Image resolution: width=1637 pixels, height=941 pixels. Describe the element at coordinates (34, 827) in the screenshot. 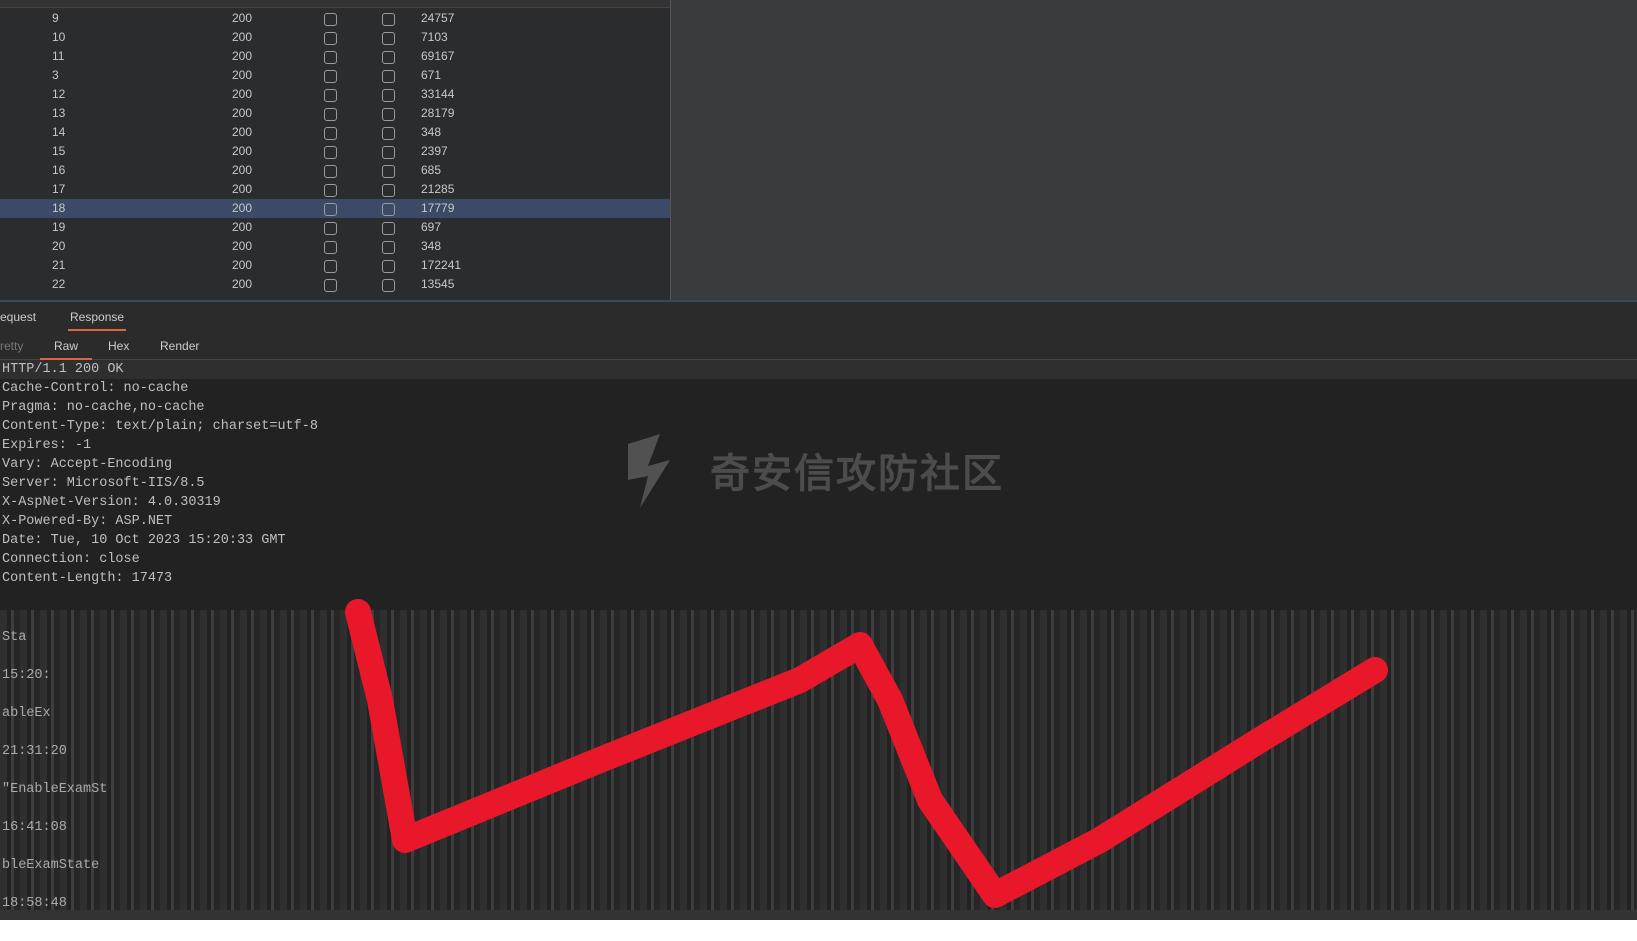

I see `body-fragment: 16:41:08` at that location.